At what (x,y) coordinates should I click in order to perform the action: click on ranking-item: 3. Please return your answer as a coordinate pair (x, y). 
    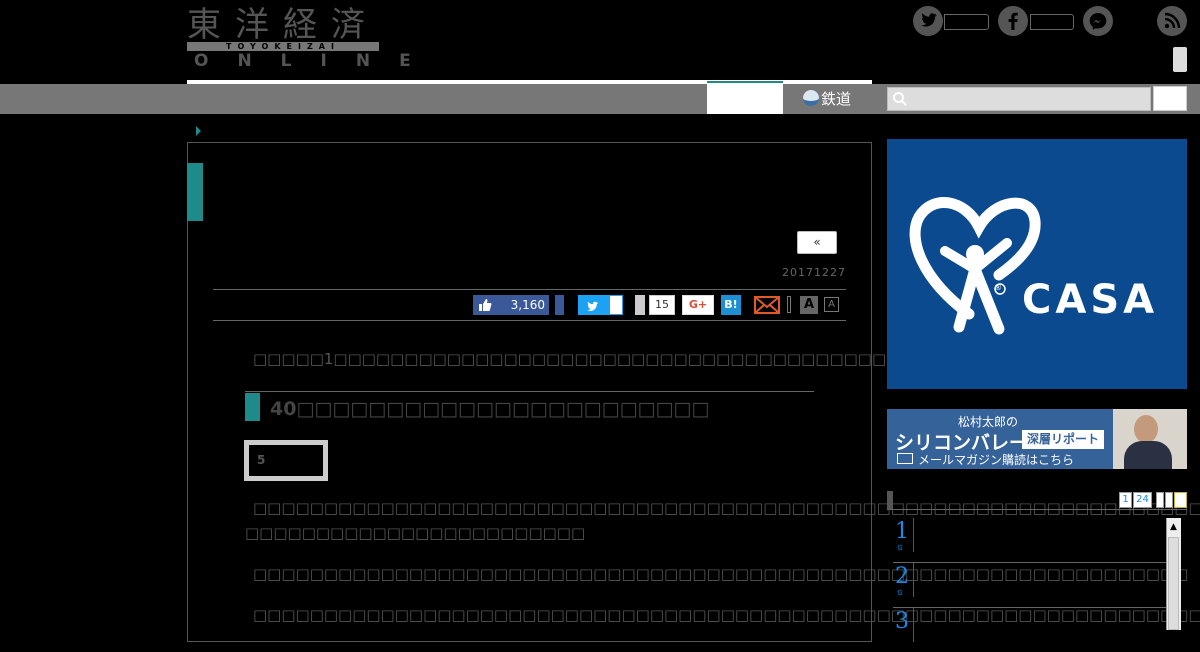
    Looking at the image, I should click on (1029, 630).